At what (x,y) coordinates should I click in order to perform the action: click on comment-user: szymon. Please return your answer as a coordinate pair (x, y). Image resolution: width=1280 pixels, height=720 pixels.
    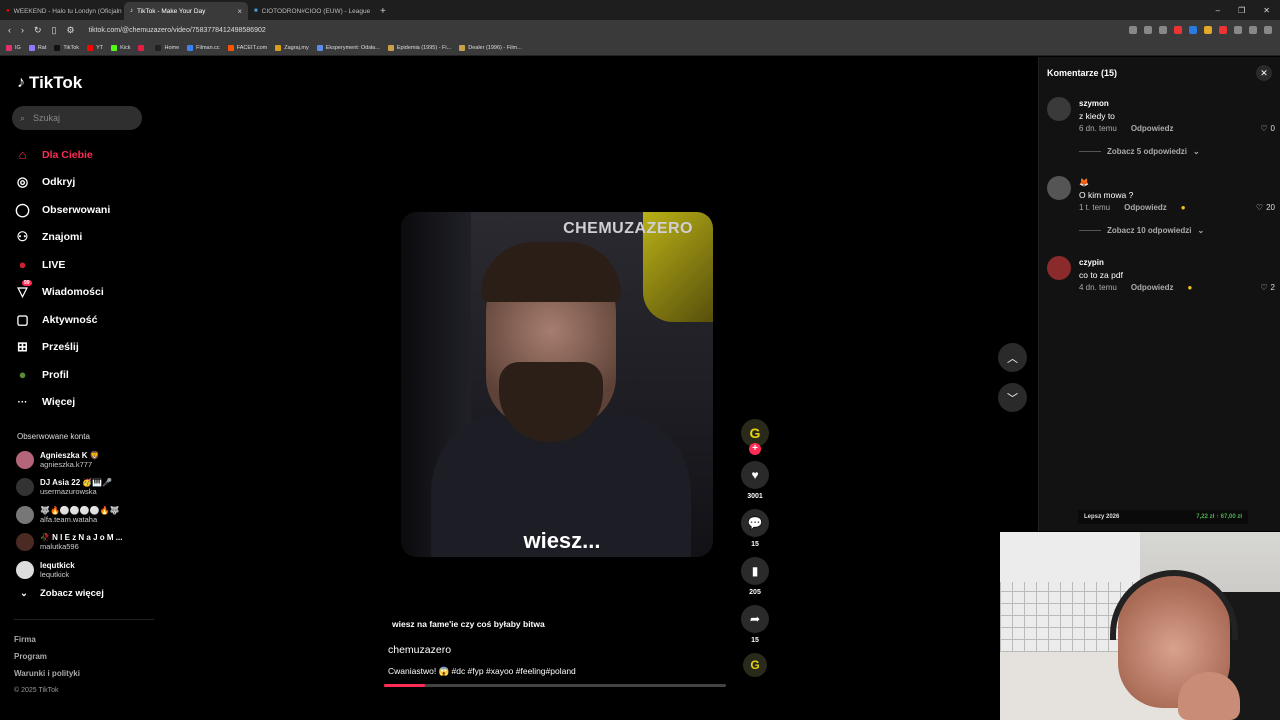
    Looking at the image, I should click on (1177, 103).